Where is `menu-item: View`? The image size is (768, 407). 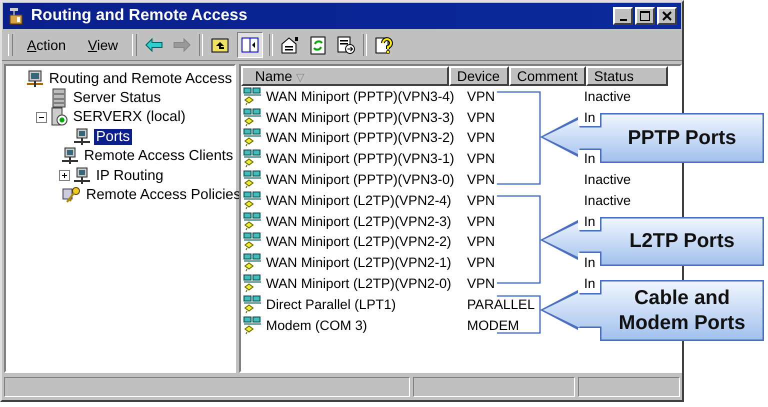
menu-item: View is located at coordinates (103, 45).